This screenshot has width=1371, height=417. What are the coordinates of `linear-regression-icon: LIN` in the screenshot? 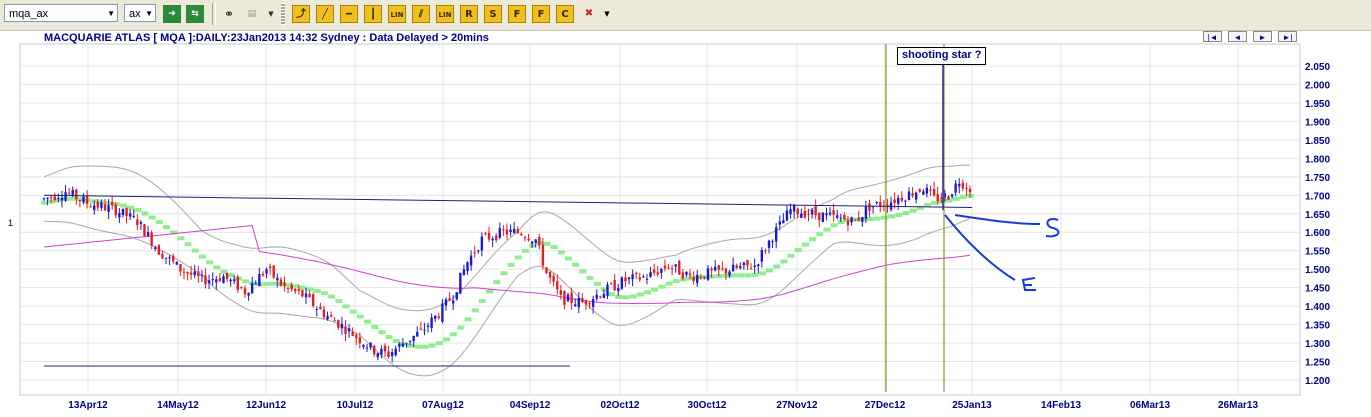 It's located at (397, 14).